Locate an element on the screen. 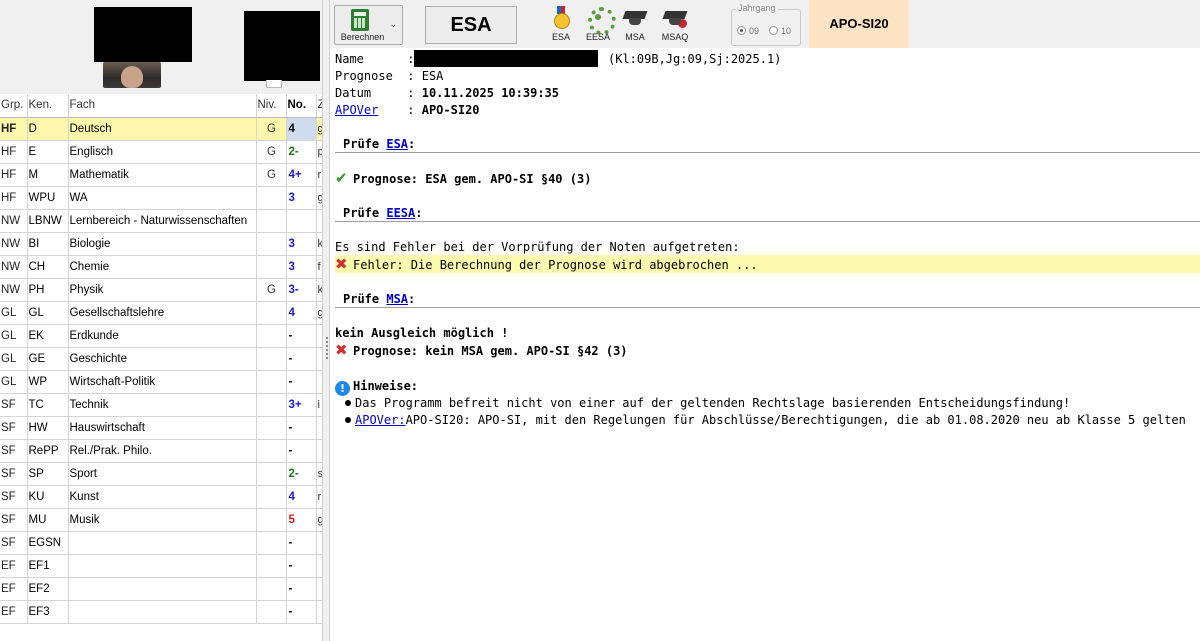  cell-grade is located at coordinates (301, 221).